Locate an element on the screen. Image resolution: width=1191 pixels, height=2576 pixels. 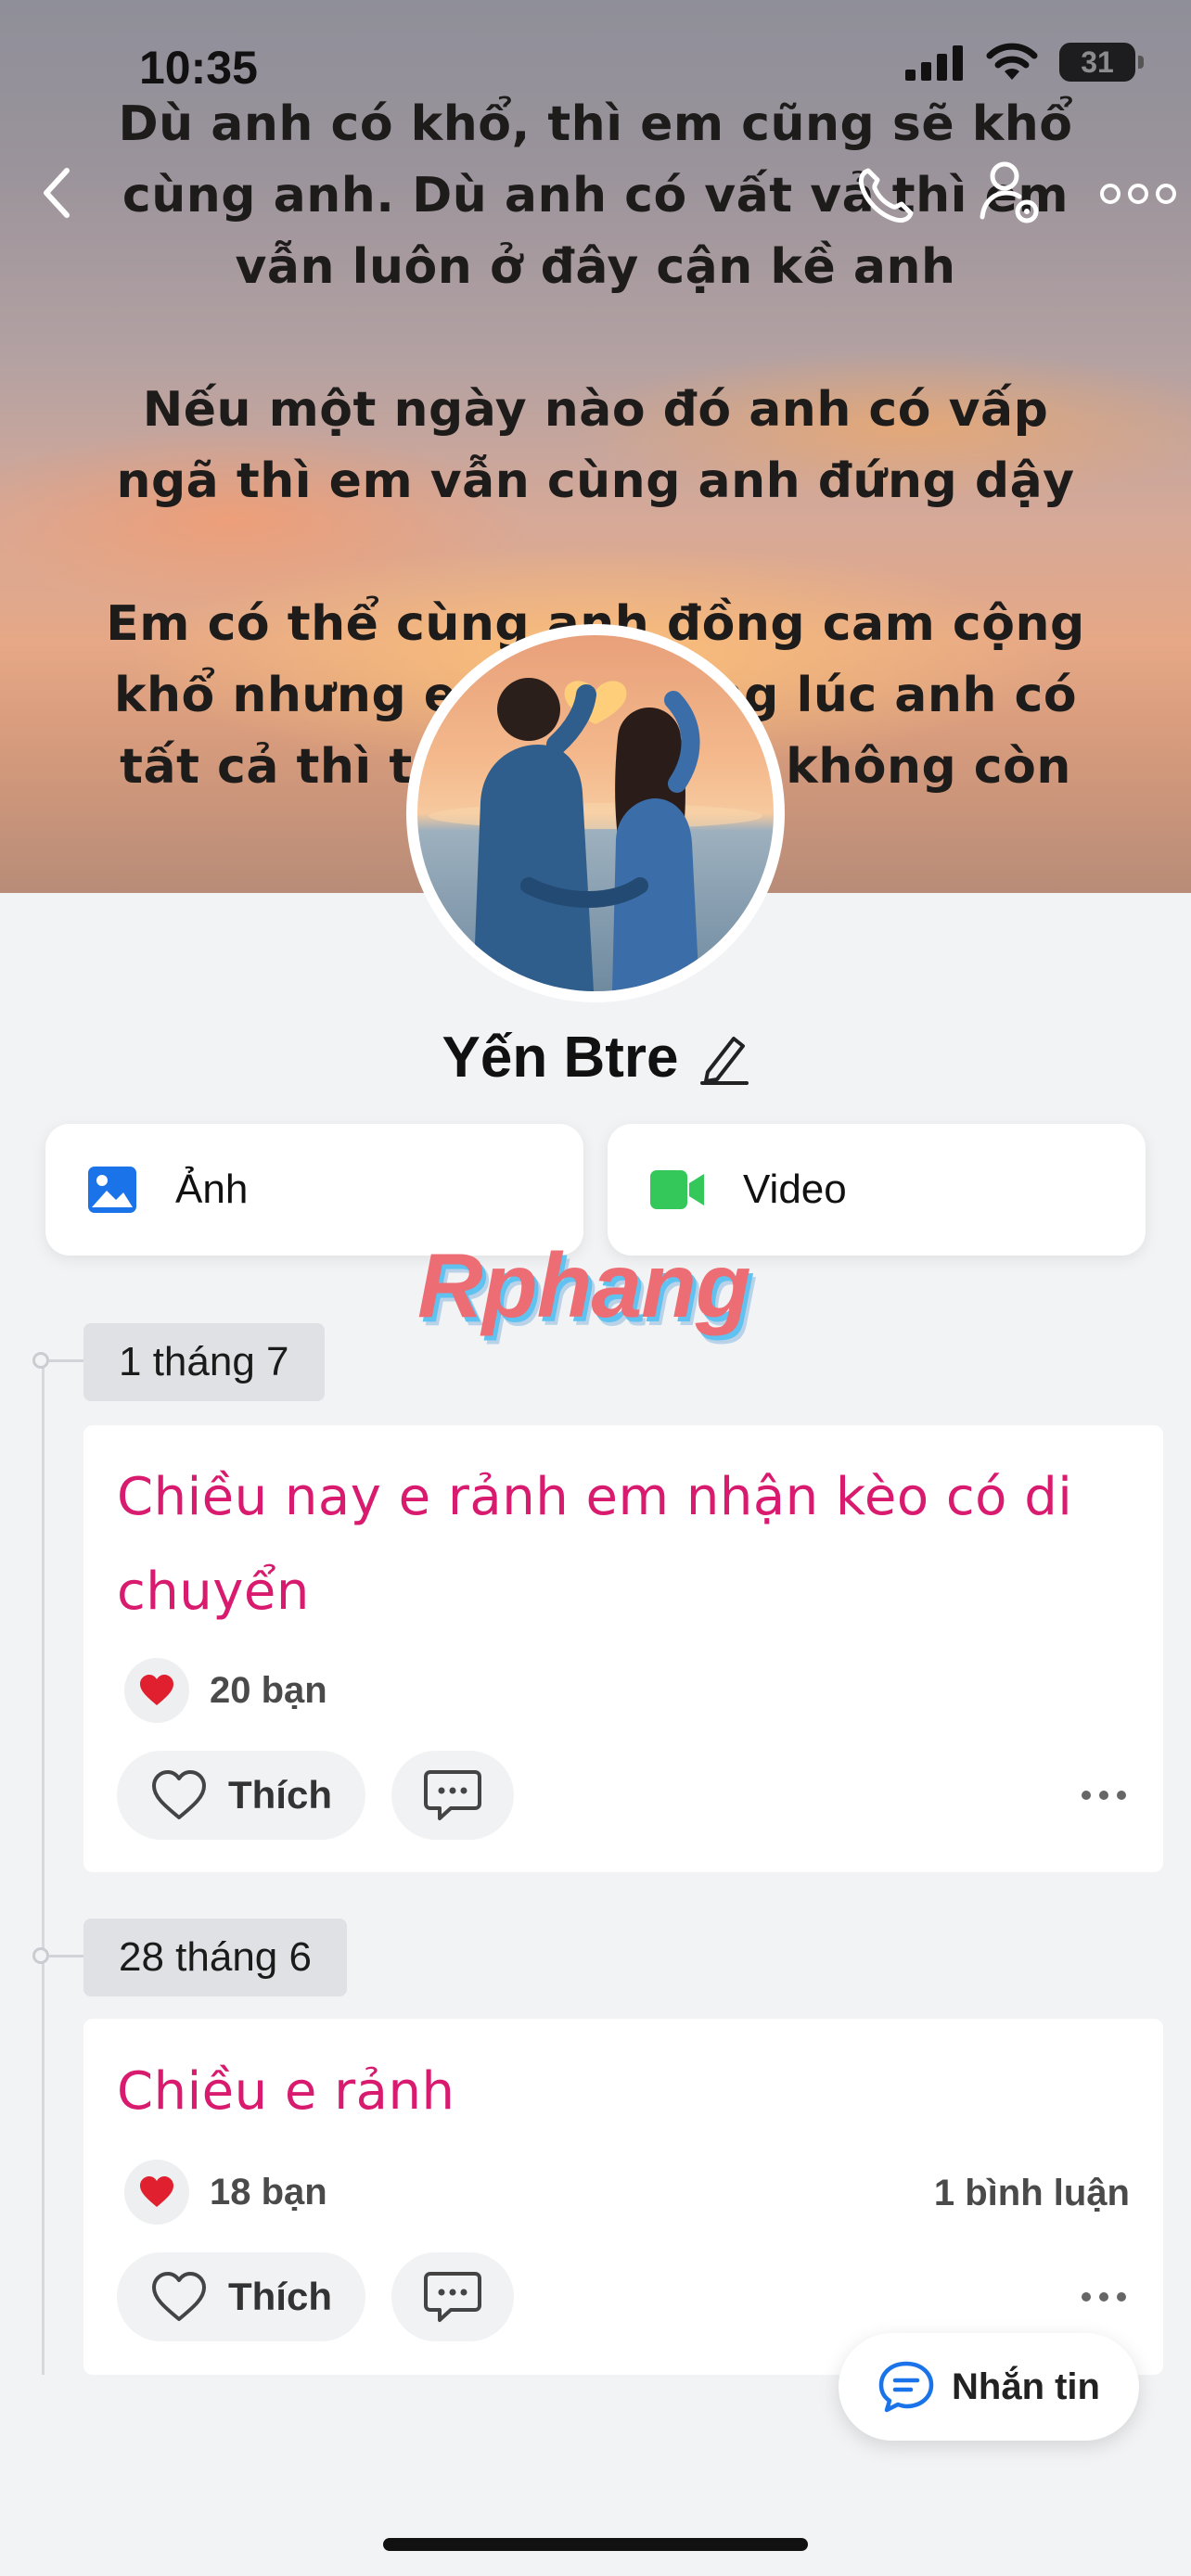
videos-label: Video is located at coordinates (795, 1190).